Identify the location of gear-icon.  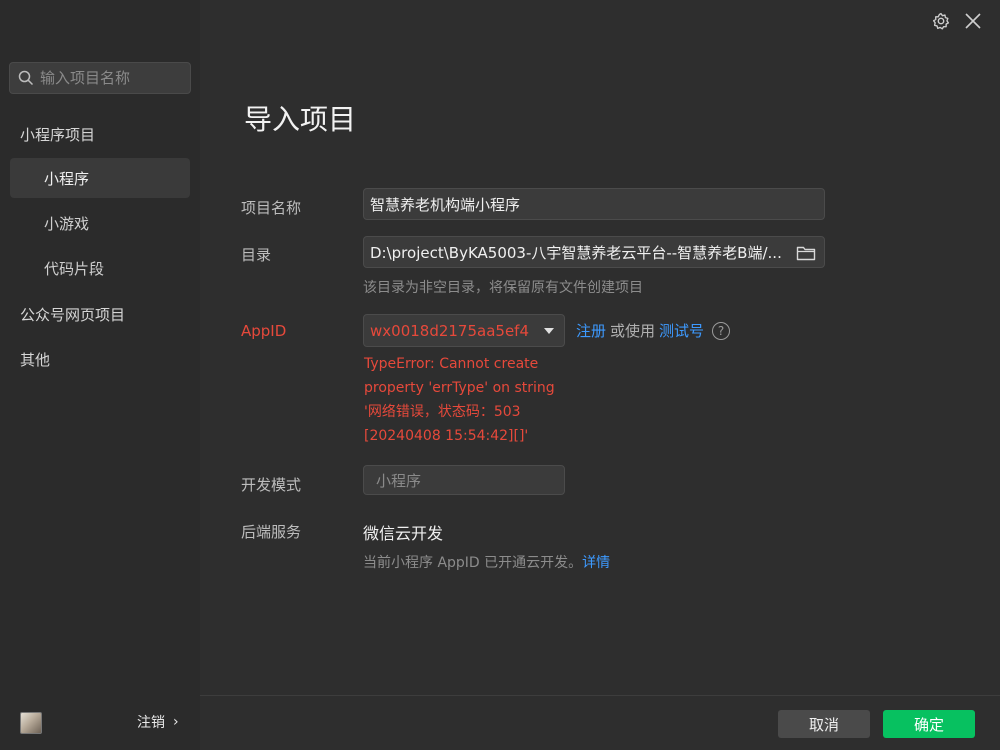
(941, 21).